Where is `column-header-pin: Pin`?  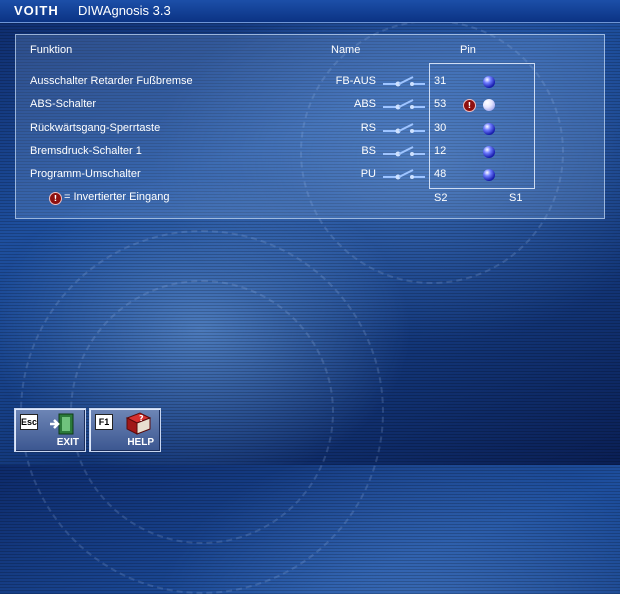 column-header-pin: Pin is located at coordinates (468, 50).